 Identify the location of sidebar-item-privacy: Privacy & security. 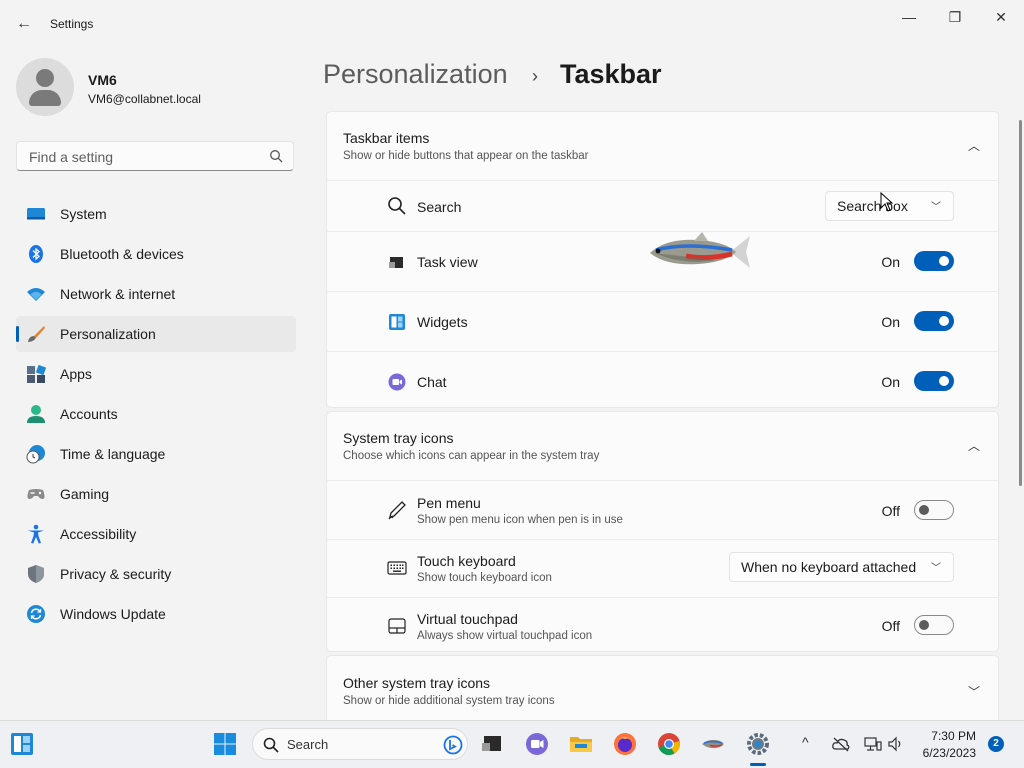
(156, 574).